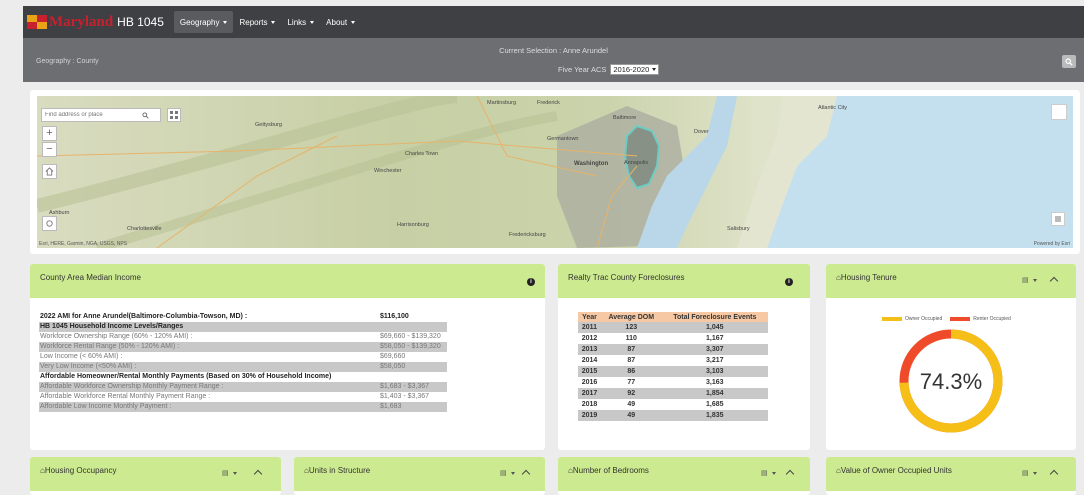 Image resolution: width=1084 pixels, height=495 pixels. Describe the element at coordinates (140, 22) in the screenshot. I see `brand-subtitle: HB 1045` at that location.